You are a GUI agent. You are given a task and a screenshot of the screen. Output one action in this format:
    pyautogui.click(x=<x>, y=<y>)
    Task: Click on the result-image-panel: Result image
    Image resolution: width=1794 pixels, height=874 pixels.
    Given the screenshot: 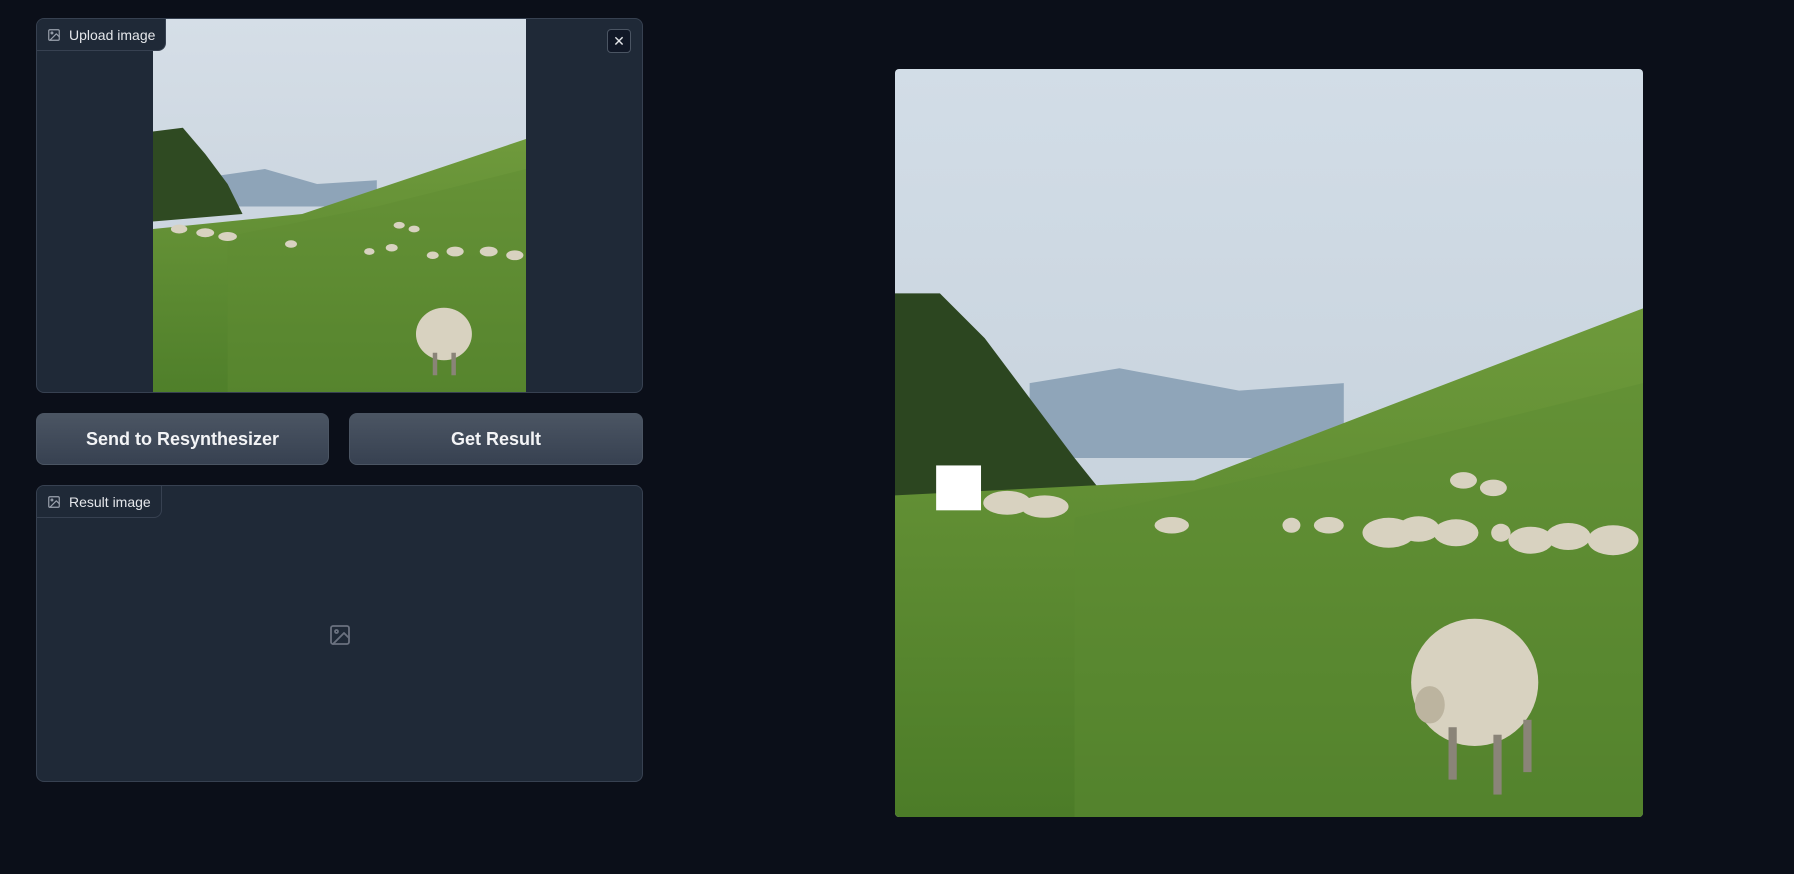 What is the action you would take?
    pyautogui.click(x=339, y=633)
    